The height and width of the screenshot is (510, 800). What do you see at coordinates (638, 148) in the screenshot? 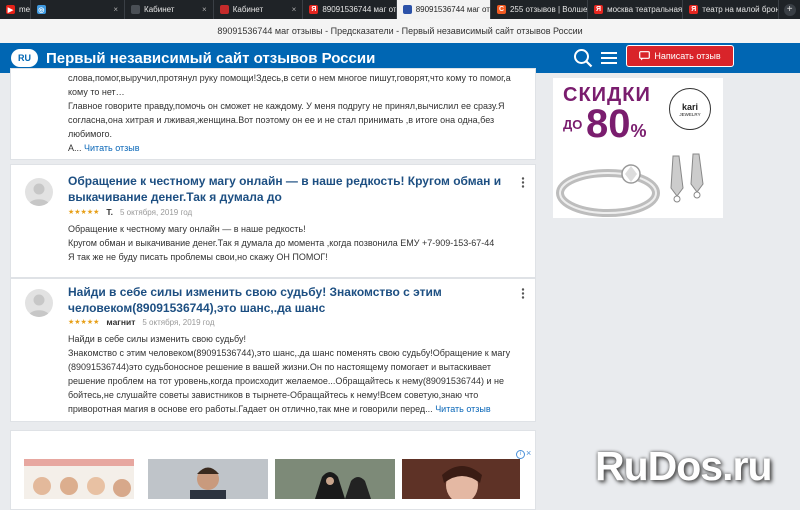
I see `jewelry-ad-banner: СКИДКИ ДО 80% kari JEWELRY` at bounding box center [638, 148].